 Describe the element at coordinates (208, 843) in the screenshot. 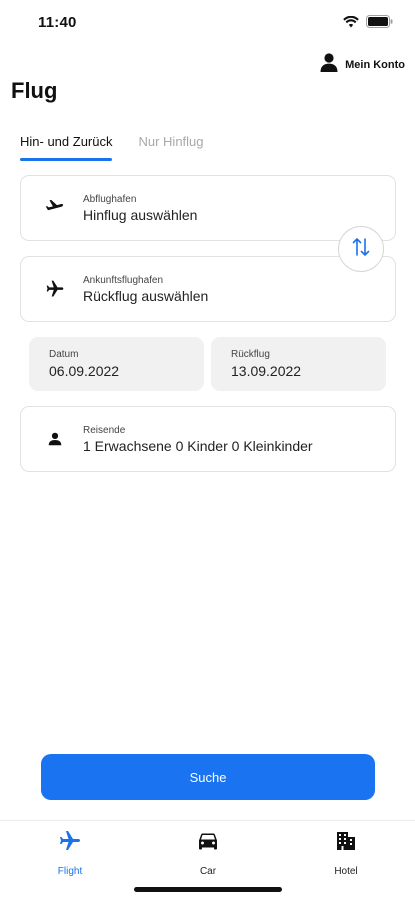

I see `car-icon` at that location.